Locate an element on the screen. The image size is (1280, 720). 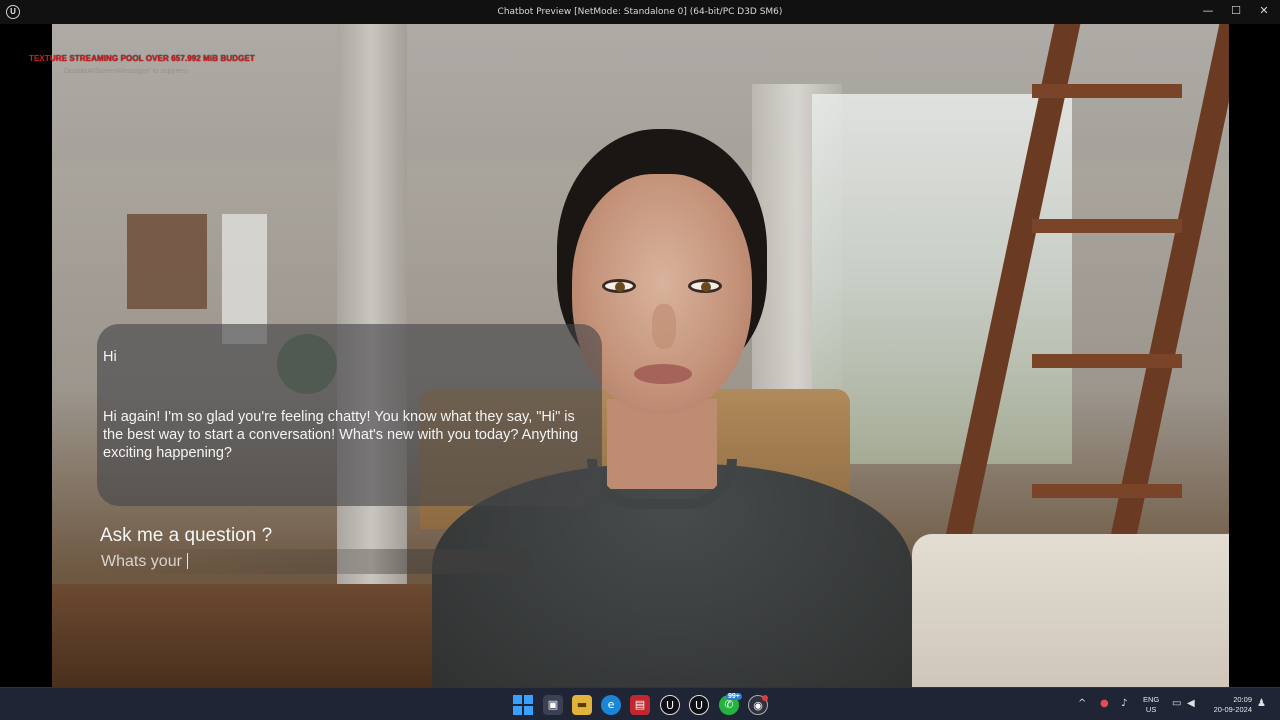
notification-bell-icon: ♟ is located at coordinates (1261, 703).